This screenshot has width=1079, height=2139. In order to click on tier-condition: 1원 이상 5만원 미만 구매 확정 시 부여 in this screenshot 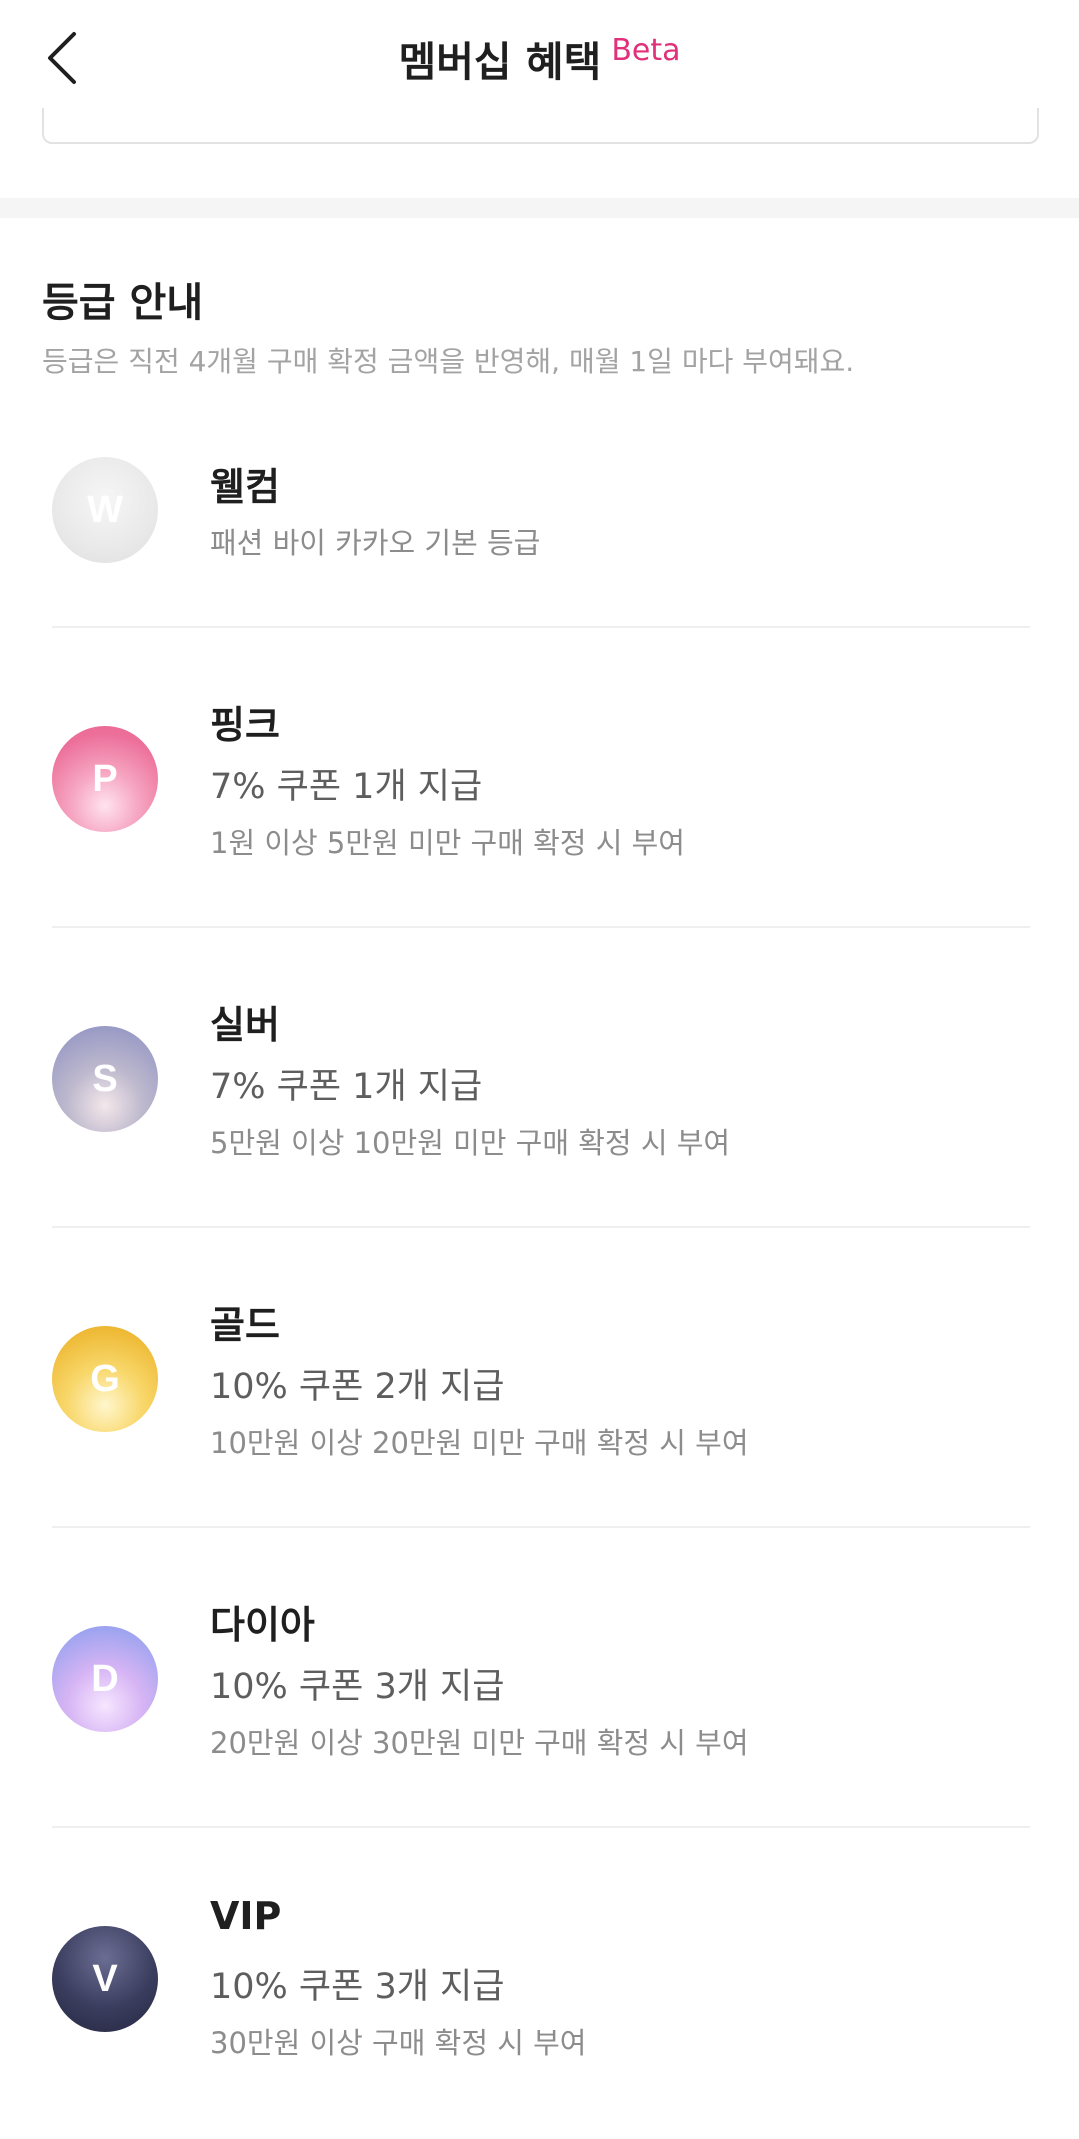, I will do `click(447, 843)`.